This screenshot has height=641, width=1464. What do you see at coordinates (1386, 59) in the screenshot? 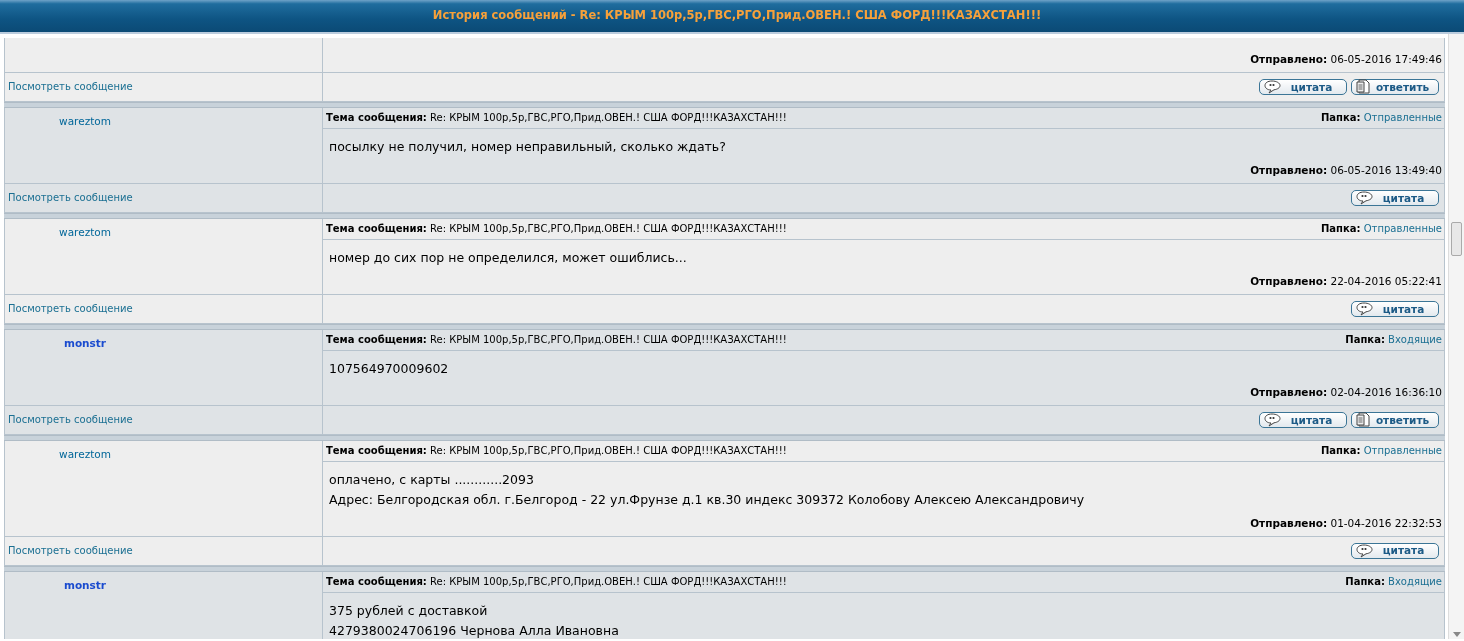
I see `sent-date: 06-05-2016 17:49:46` at bounding box center [1386, 59].